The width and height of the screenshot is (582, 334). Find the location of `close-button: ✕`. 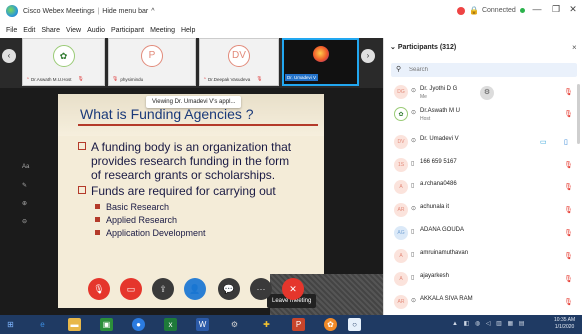

close-button: ✕ is located at coordinates (573, 9).